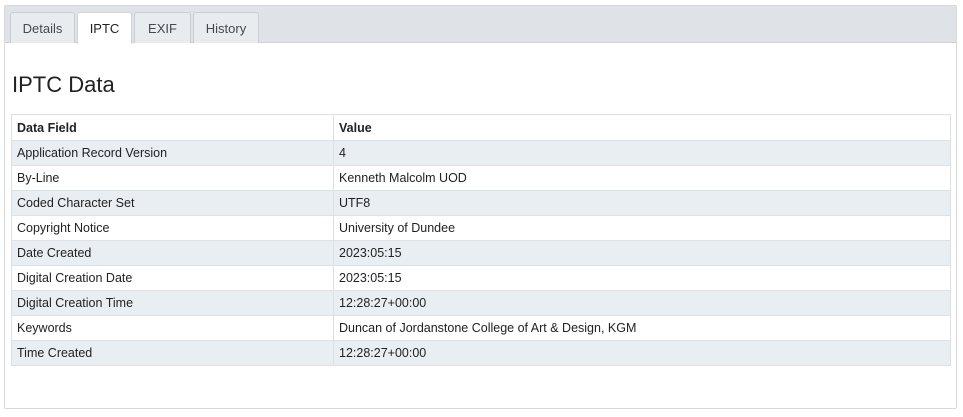 The image size is (963, 417). I want to click on tab-exif: EXIF, so click(162, 27).